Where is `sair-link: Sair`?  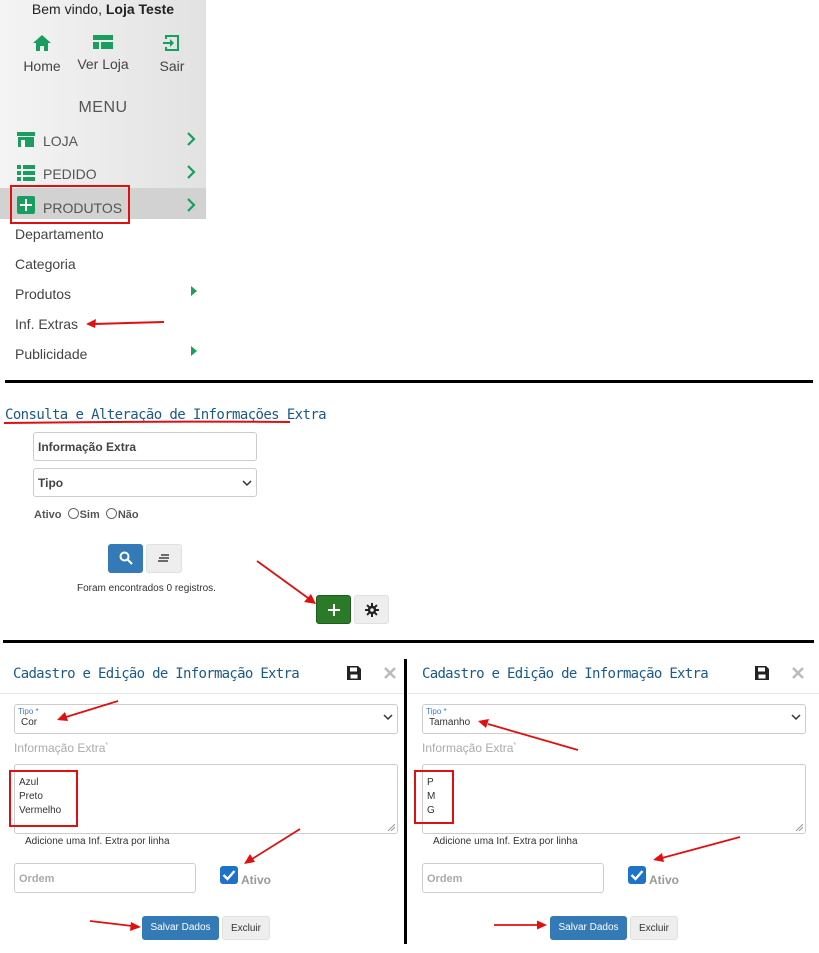 sair-link: Sair is located at coordinates (172, 54).